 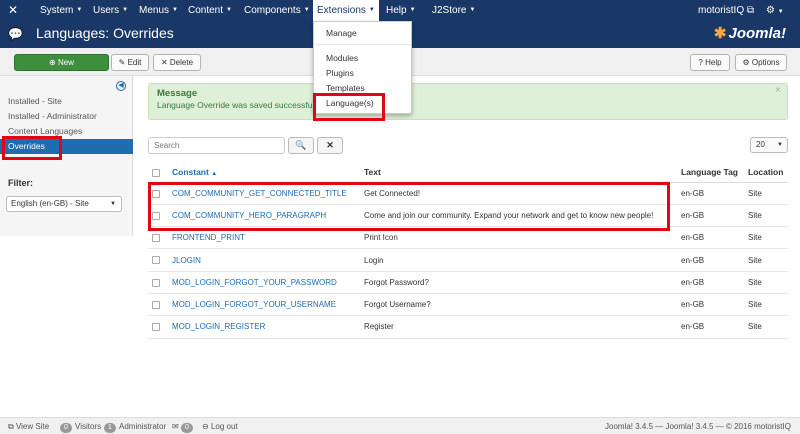 I want to click on message-heading: Message, so click(x=177, y=93).